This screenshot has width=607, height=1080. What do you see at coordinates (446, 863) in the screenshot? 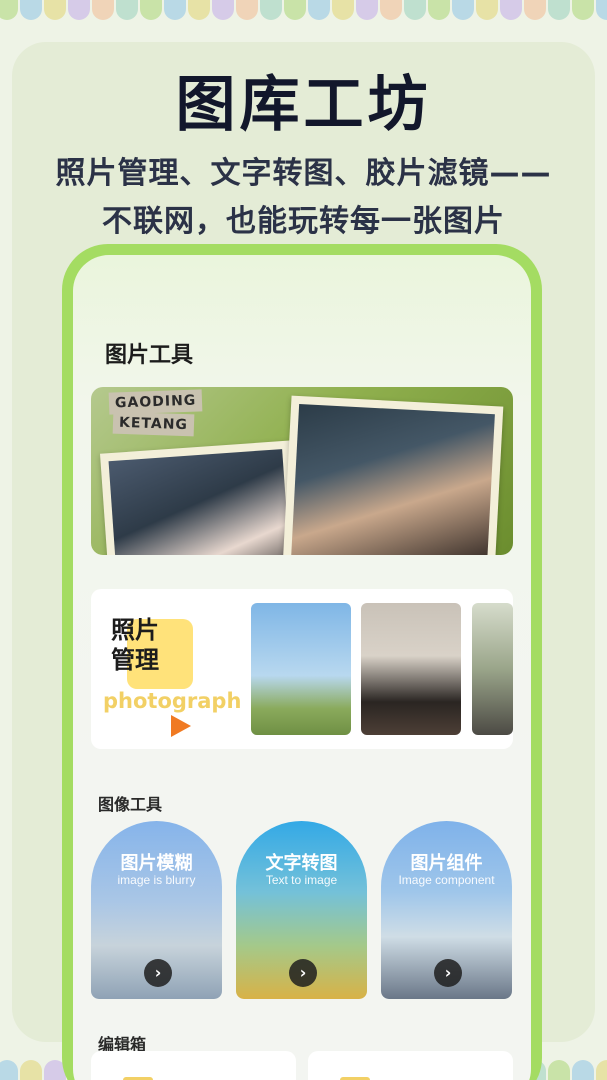
I see `tool-card-label: 图片组件` at bounding box center [446, 863].